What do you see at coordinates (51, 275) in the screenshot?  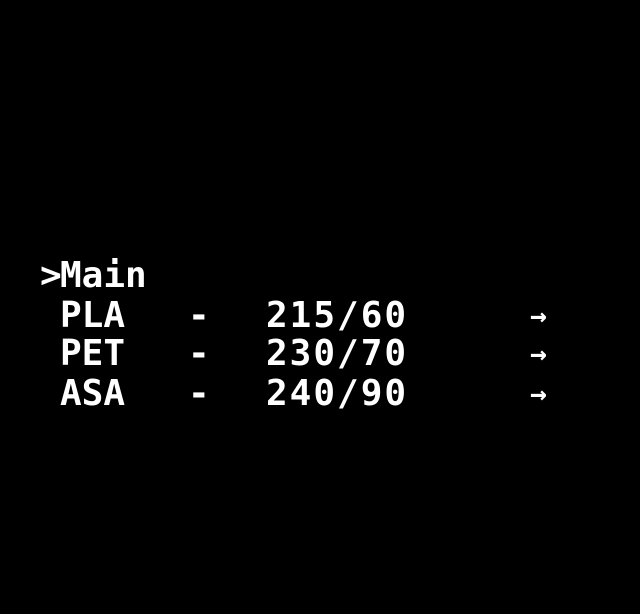 I see `selection-cursor: >` at bounding box center [51, 275].